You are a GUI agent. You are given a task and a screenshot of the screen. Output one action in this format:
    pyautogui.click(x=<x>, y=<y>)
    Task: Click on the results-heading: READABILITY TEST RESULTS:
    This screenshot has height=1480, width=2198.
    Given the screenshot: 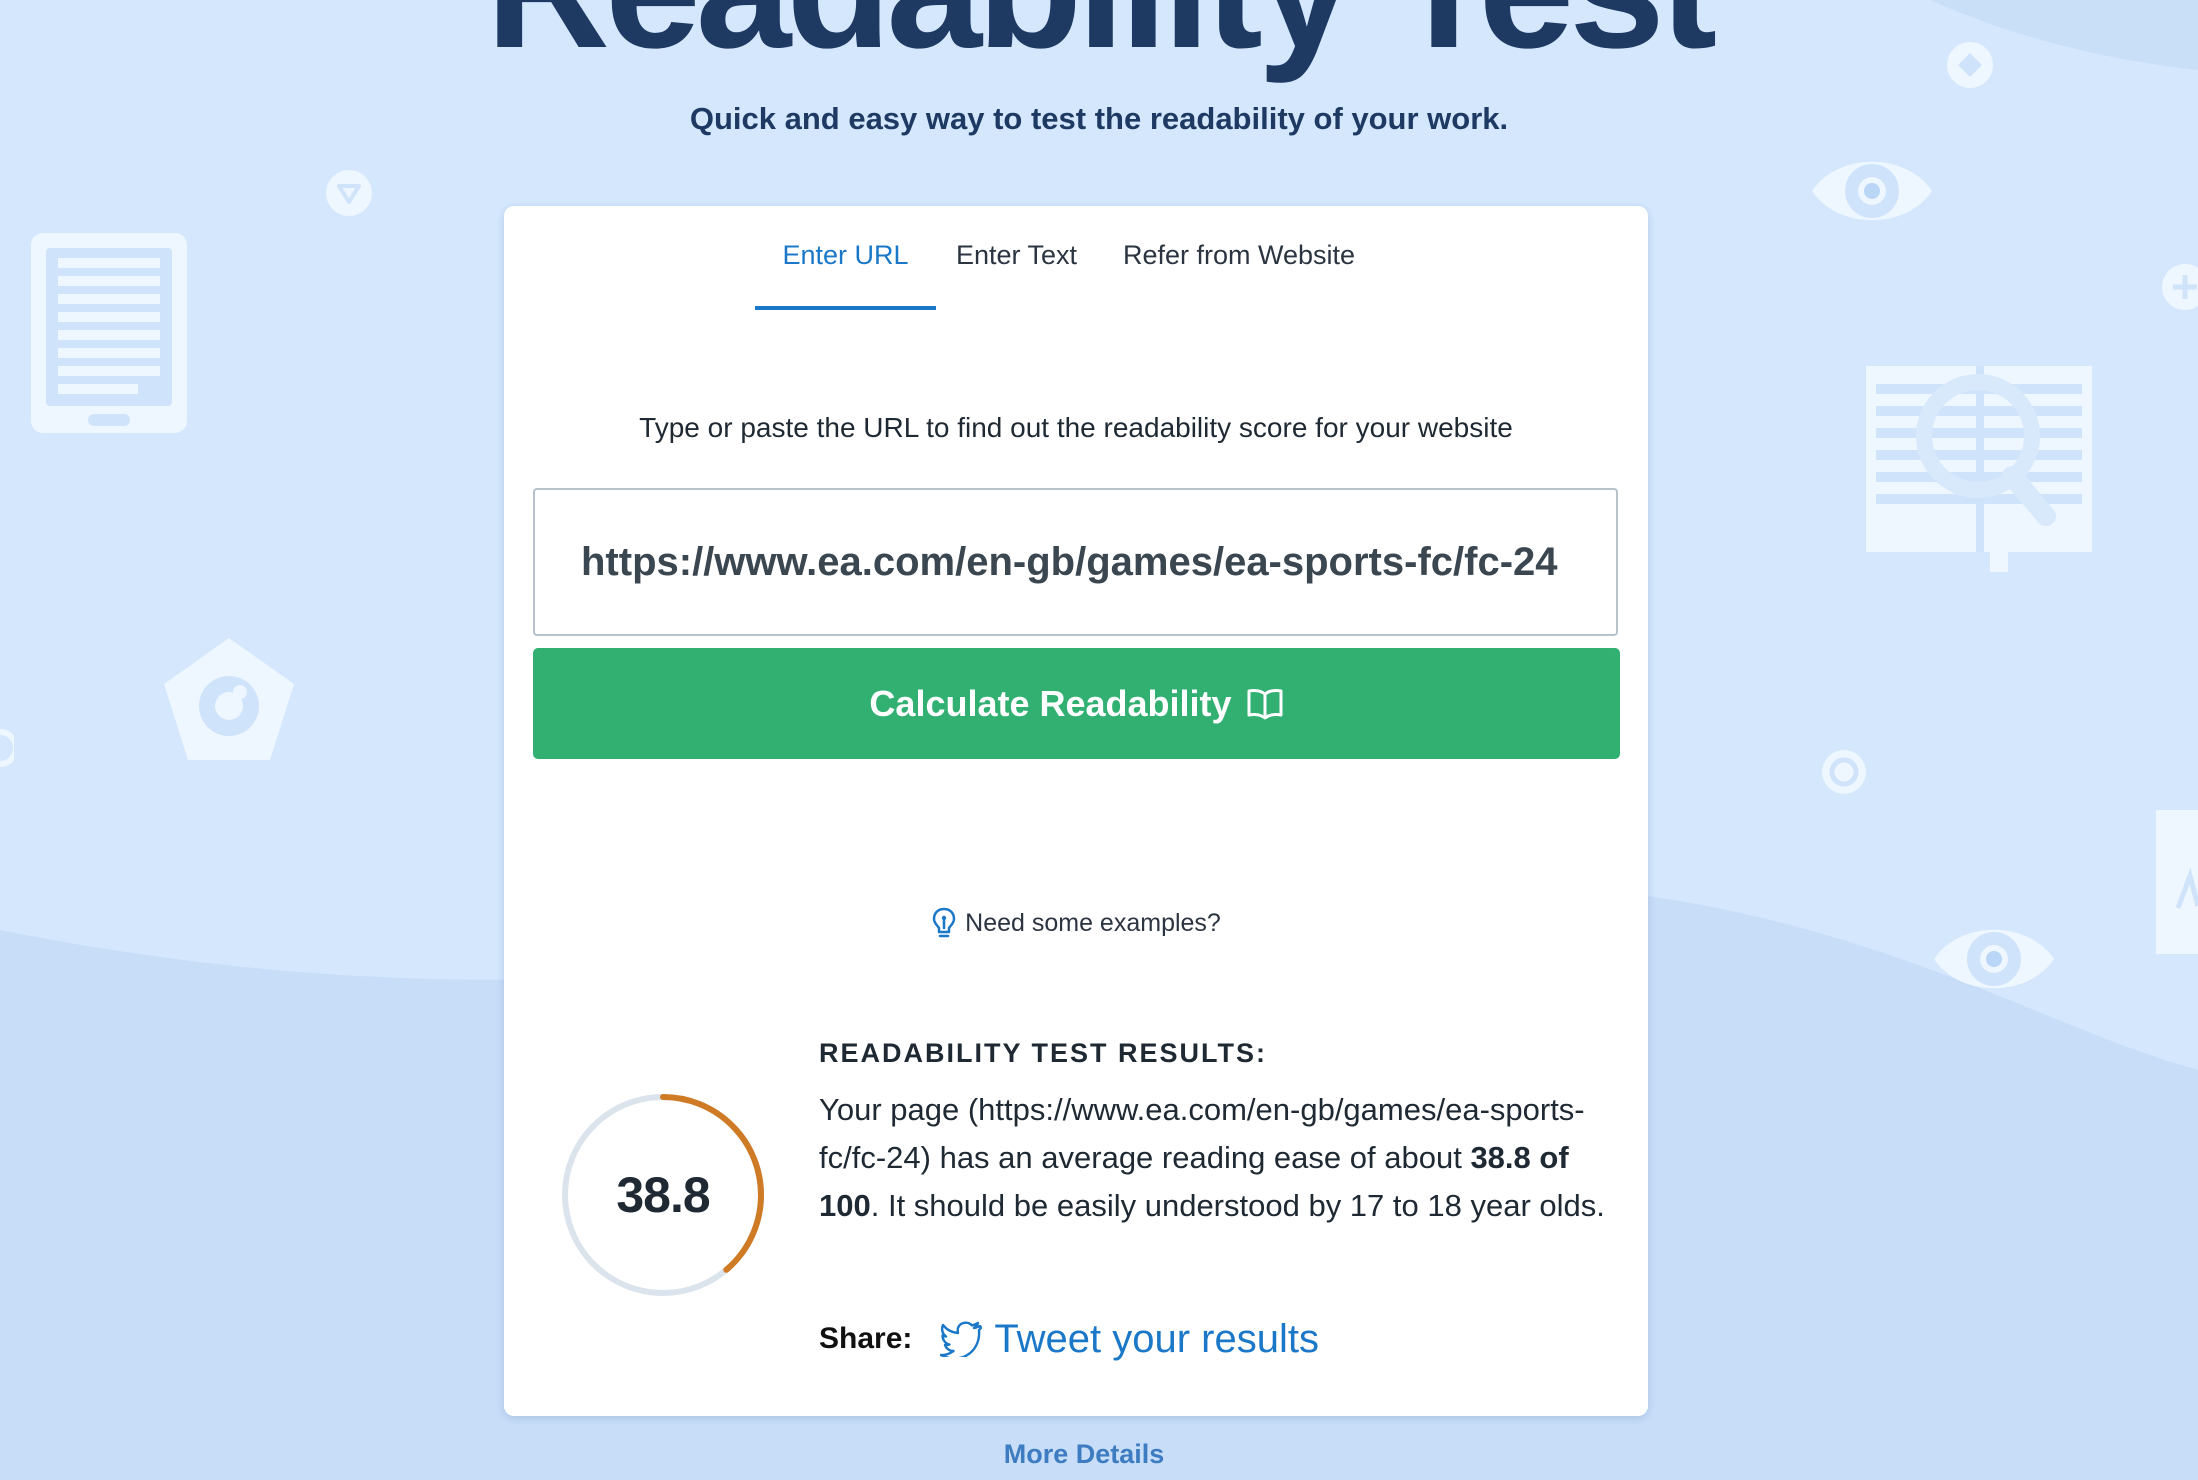 What is the action you would take?
    pyautogui.click(x=1043, y=1053)
    